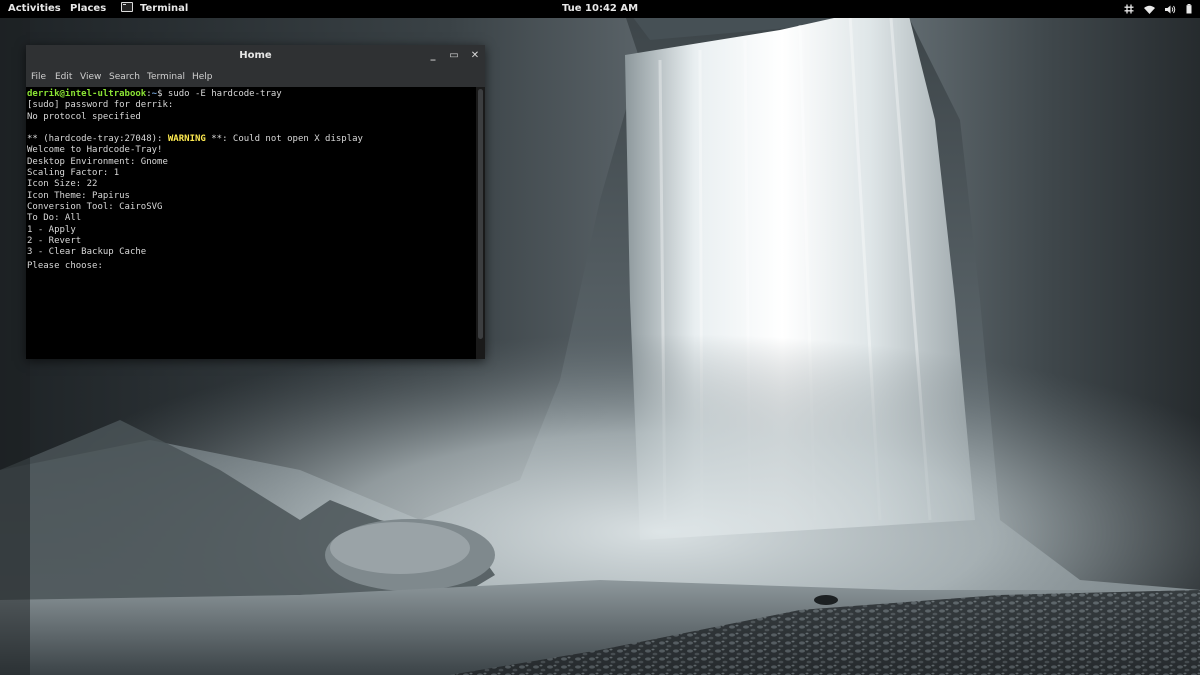 The height and width of the screenshot is (675, 1200). Describe the element at coordinates (87, 252) in the screenshot. I see `output-line: 3 - Clear Backup Cache` at that location.